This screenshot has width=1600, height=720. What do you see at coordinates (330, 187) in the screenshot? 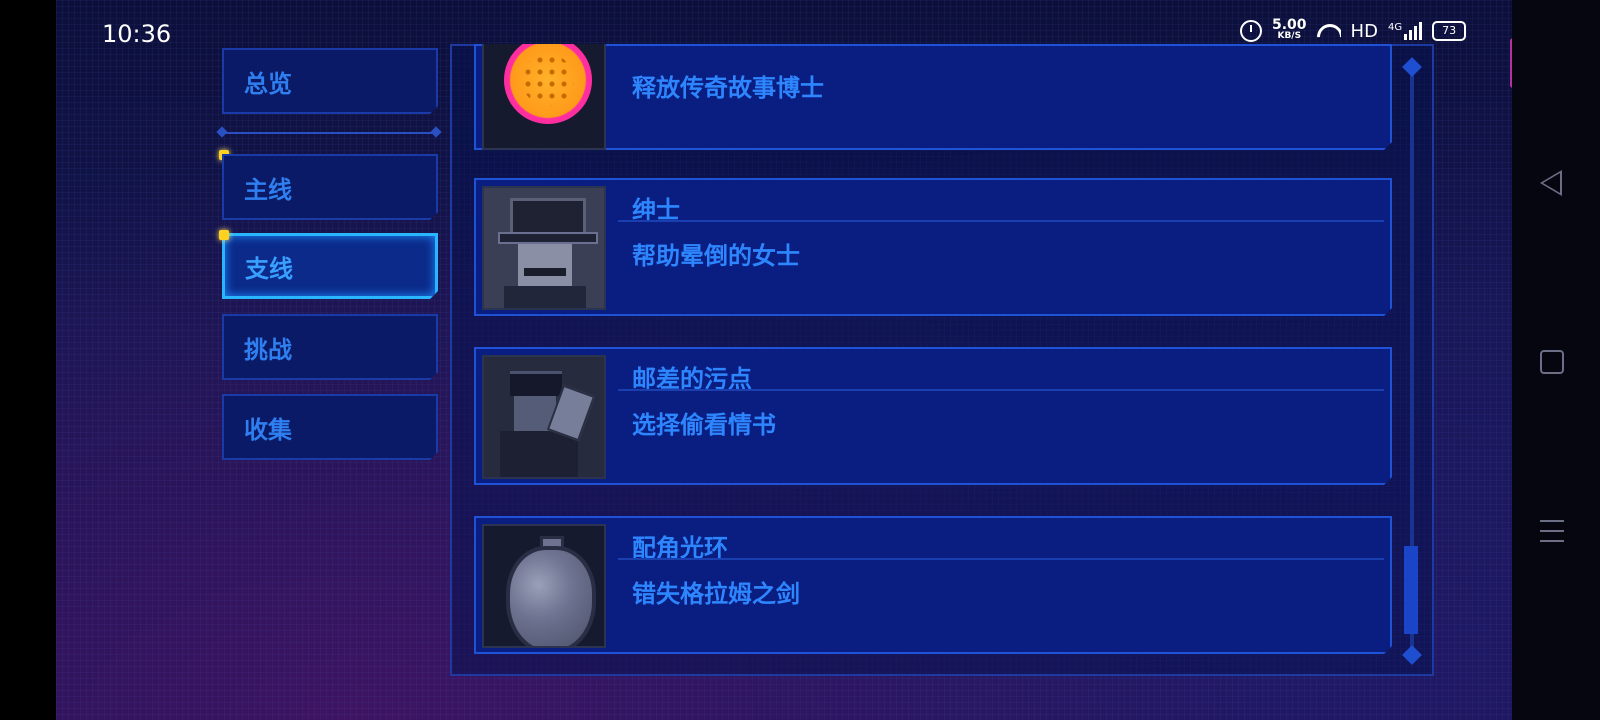
I see `tab-main-quest: 主线` at bounding box center [330, 187].